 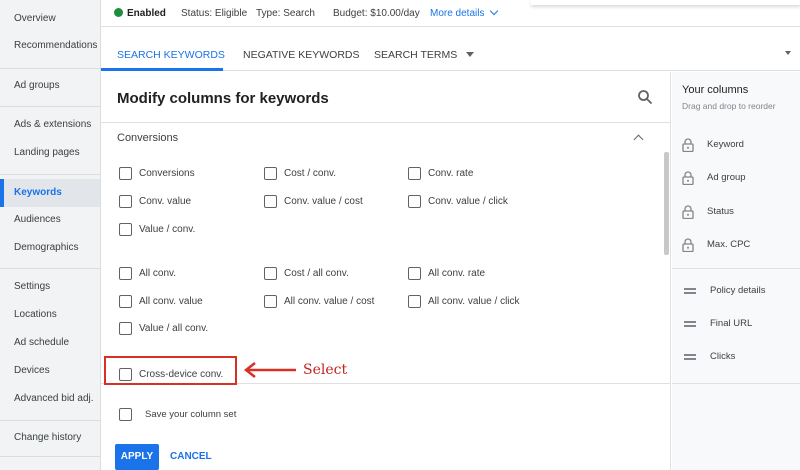 What do you see at coordinates (50, 125) in the screenshot?
I see `sidebar-item-ads-extensions: Ads & extensions` at bounding box center [50, 125].